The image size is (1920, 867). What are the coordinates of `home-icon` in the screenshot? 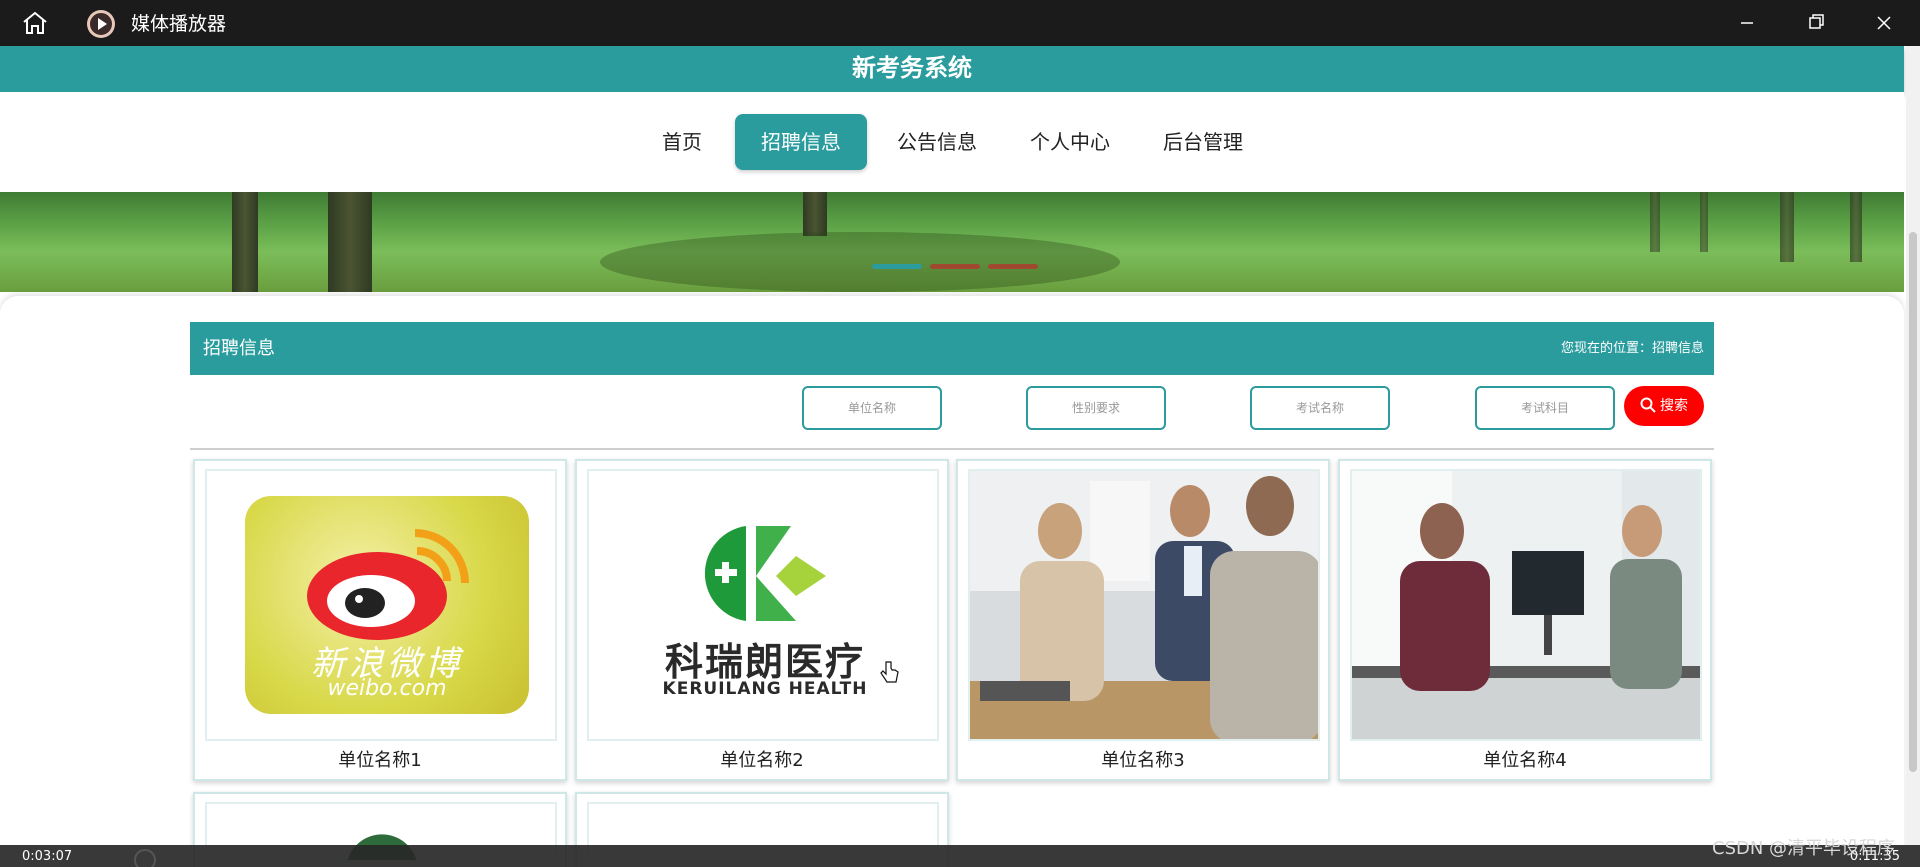 It's located at (35, 23).